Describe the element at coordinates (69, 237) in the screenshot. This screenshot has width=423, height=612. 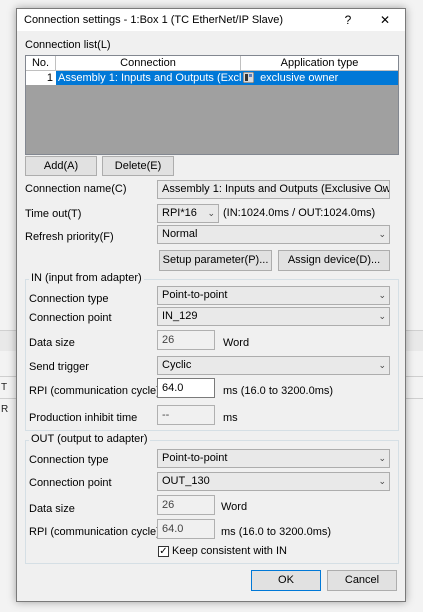
I see `refresh-priority-label: Refresh priority(F)` at that location.